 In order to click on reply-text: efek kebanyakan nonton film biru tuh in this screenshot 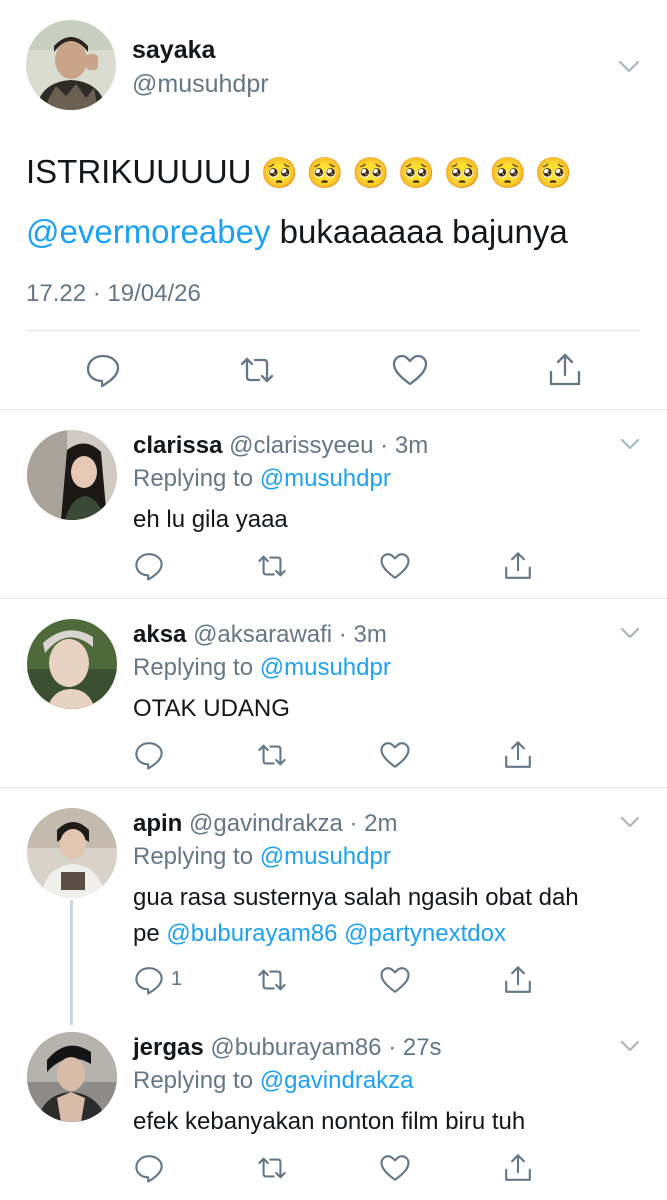, I will do `click(329, 1121)`.